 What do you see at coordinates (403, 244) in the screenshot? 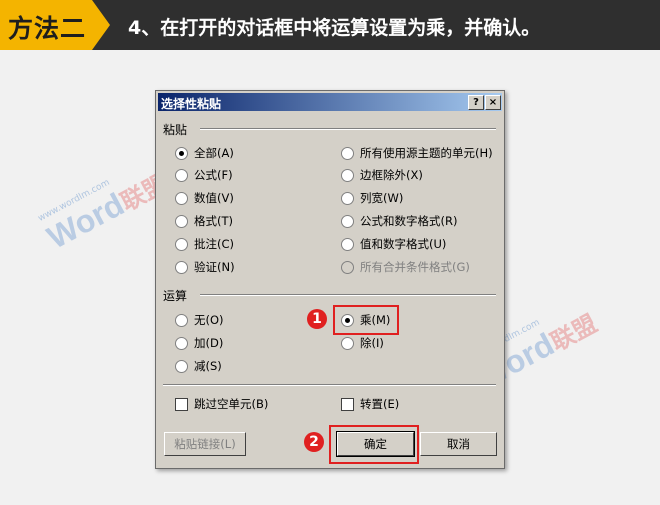
I see `radio-label: 值和数字格式(U)` at bounding box center [403, 244].